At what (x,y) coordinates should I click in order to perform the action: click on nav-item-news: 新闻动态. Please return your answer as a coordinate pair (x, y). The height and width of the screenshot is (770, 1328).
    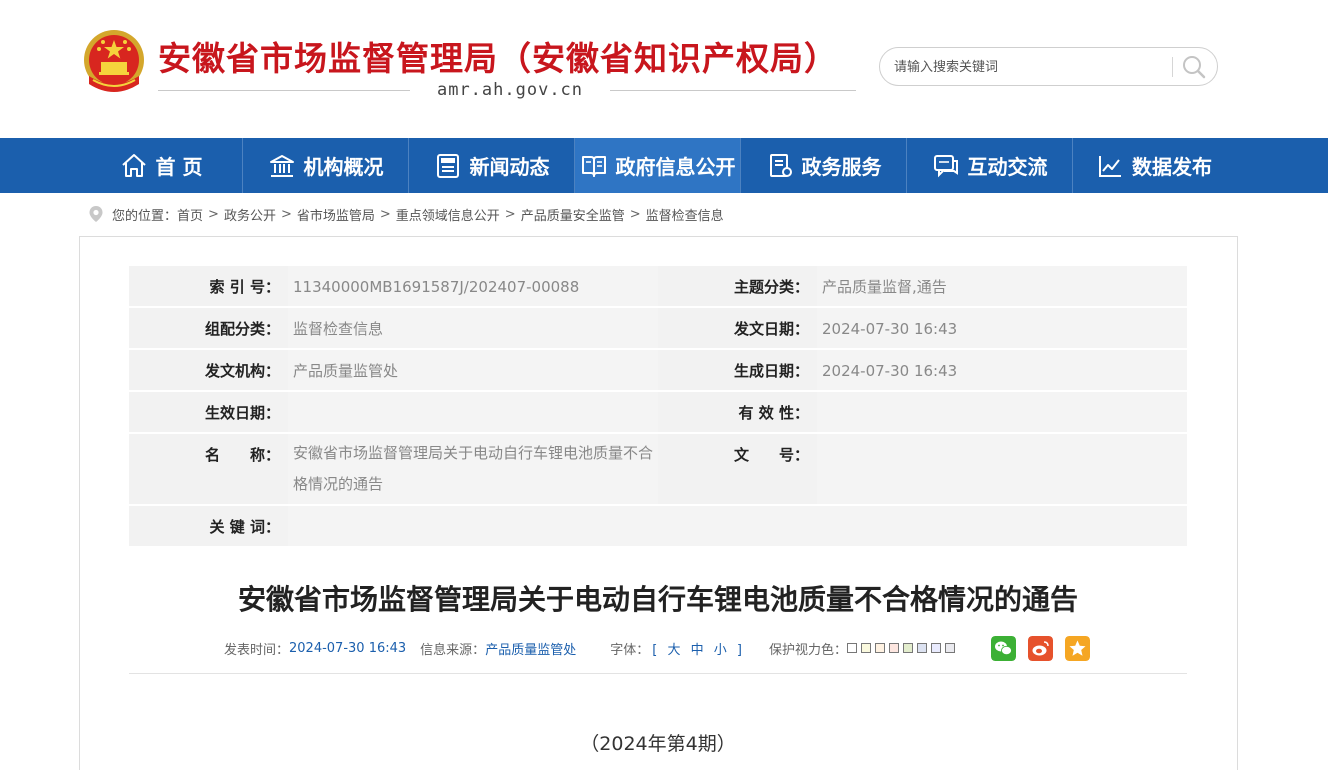
    Looking at the image, I should click on (491, 165).